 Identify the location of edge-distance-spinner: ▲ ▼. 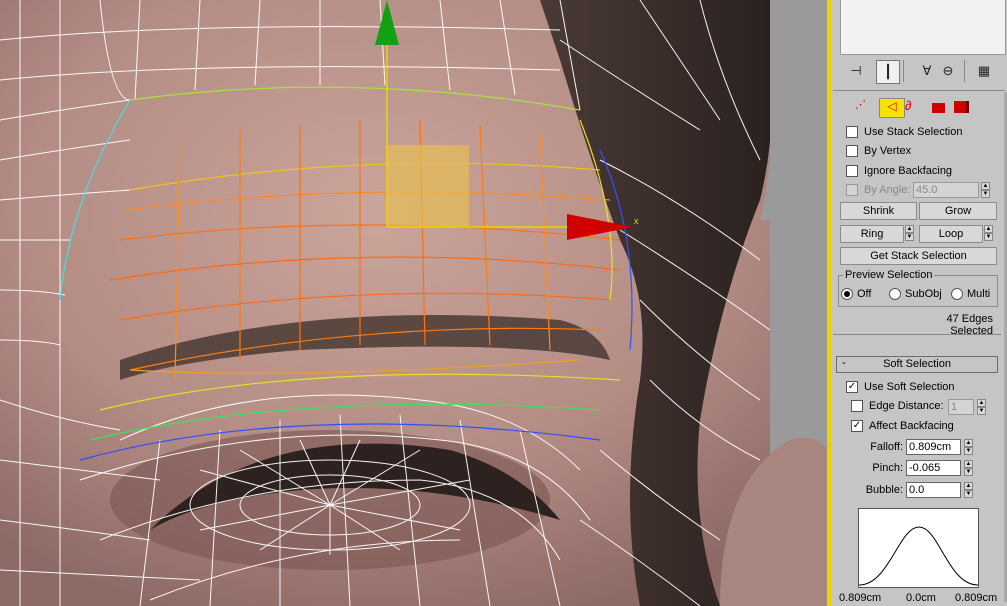
(981, 407).